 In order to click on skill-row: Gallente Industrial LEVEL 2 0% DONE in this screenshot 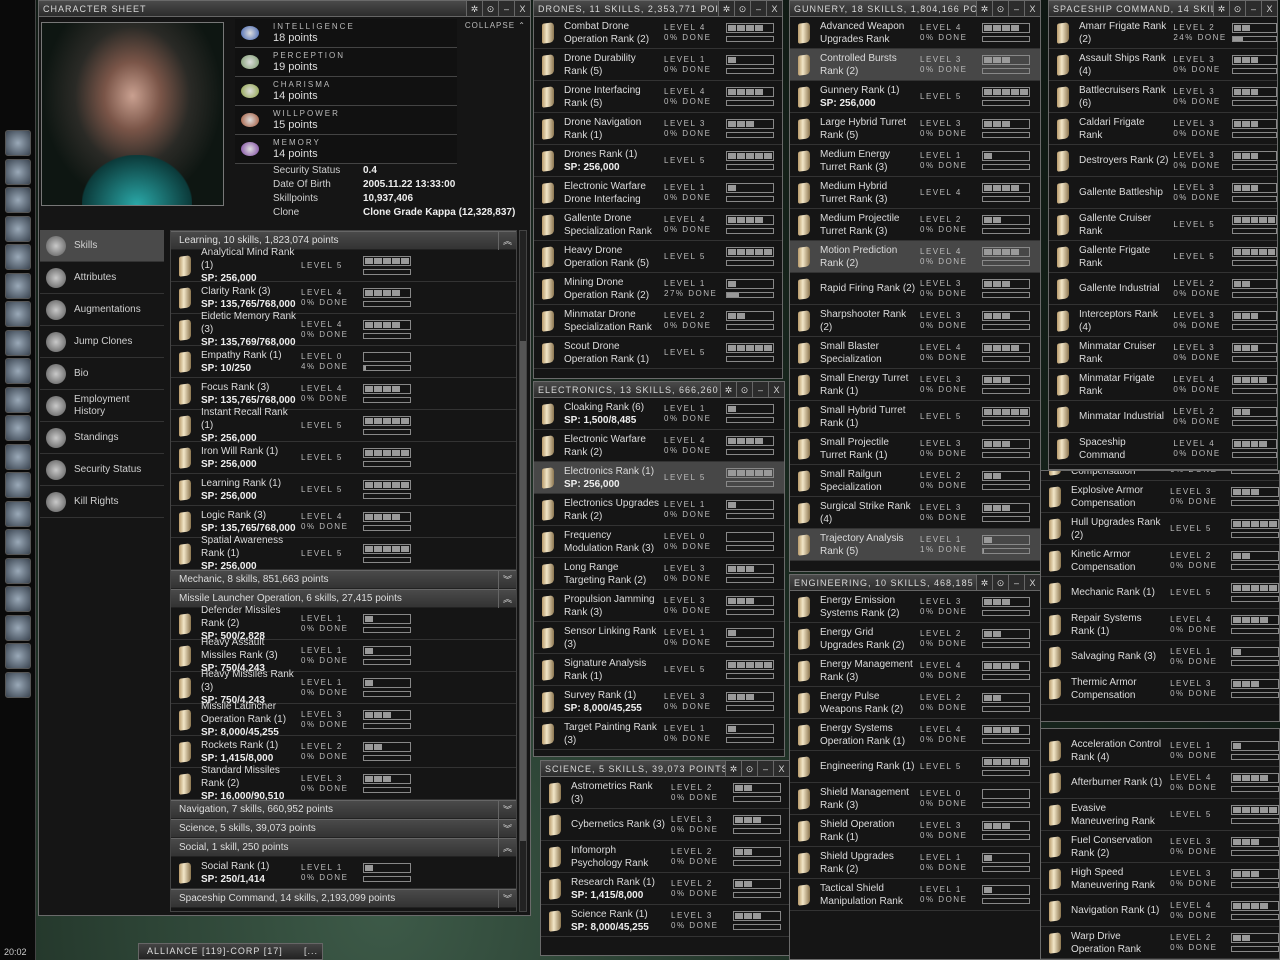, I will do `click(1163, 289)`.